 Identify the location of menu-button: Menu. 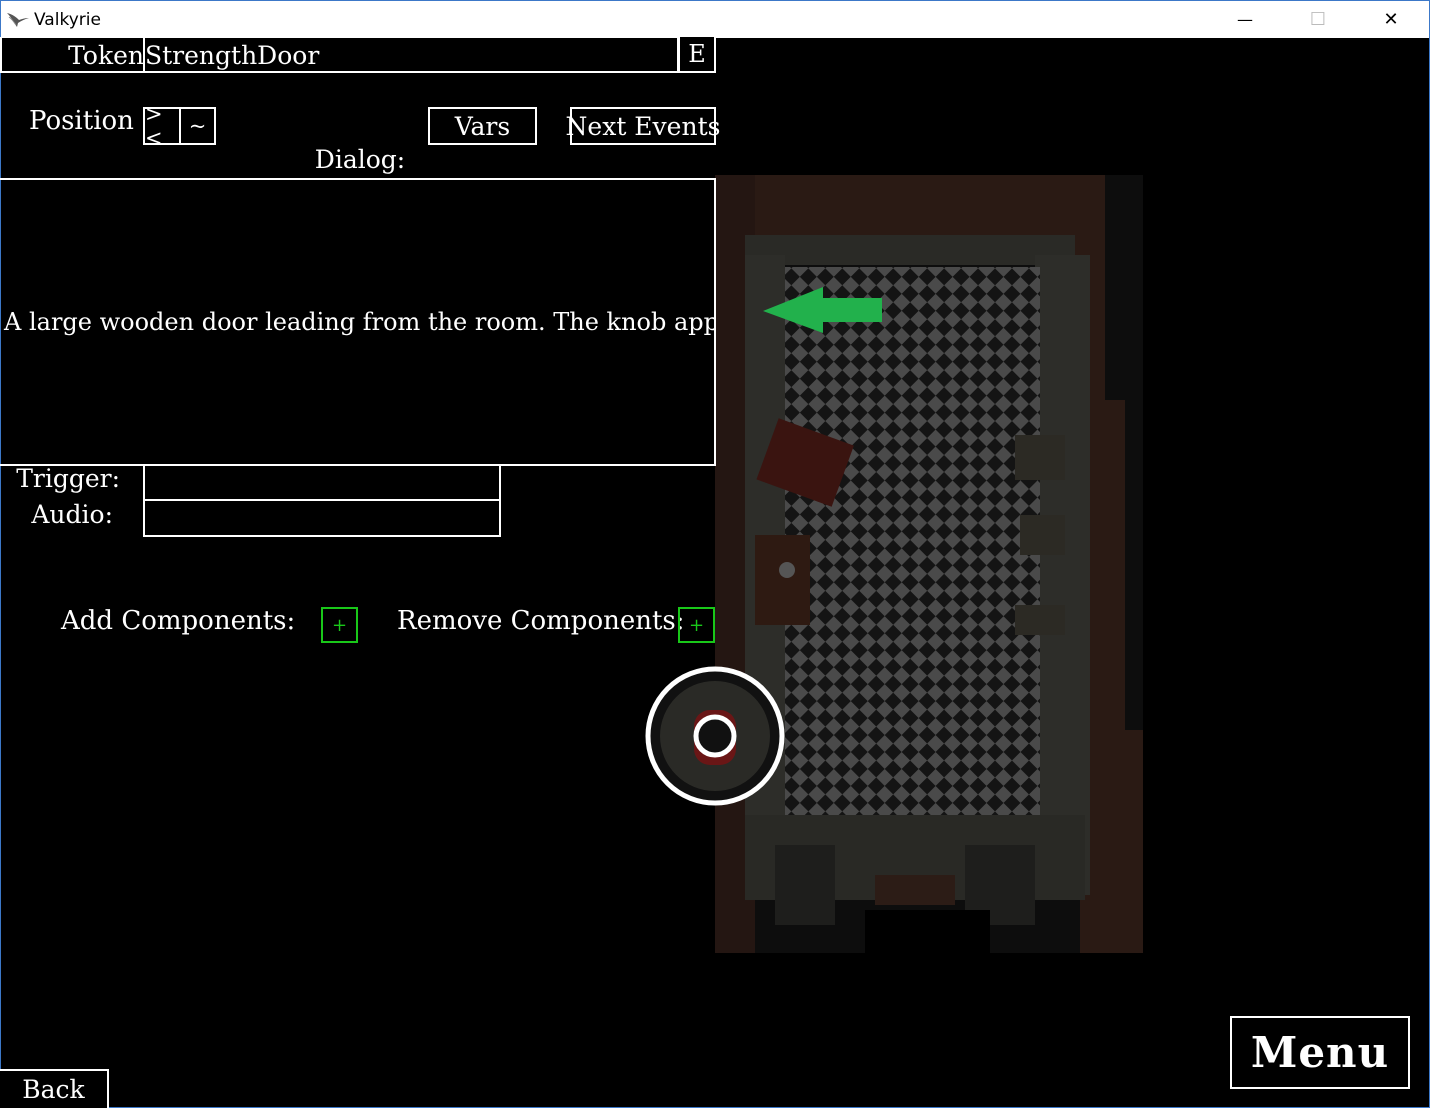
(1320, 1052).